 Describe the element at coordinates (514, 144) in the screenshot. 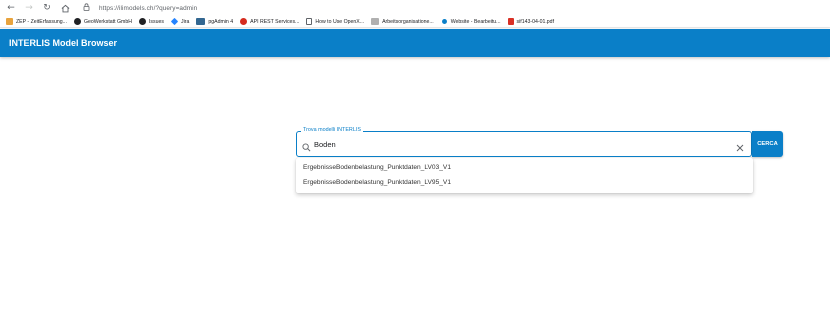

I see `search-input` at that location.